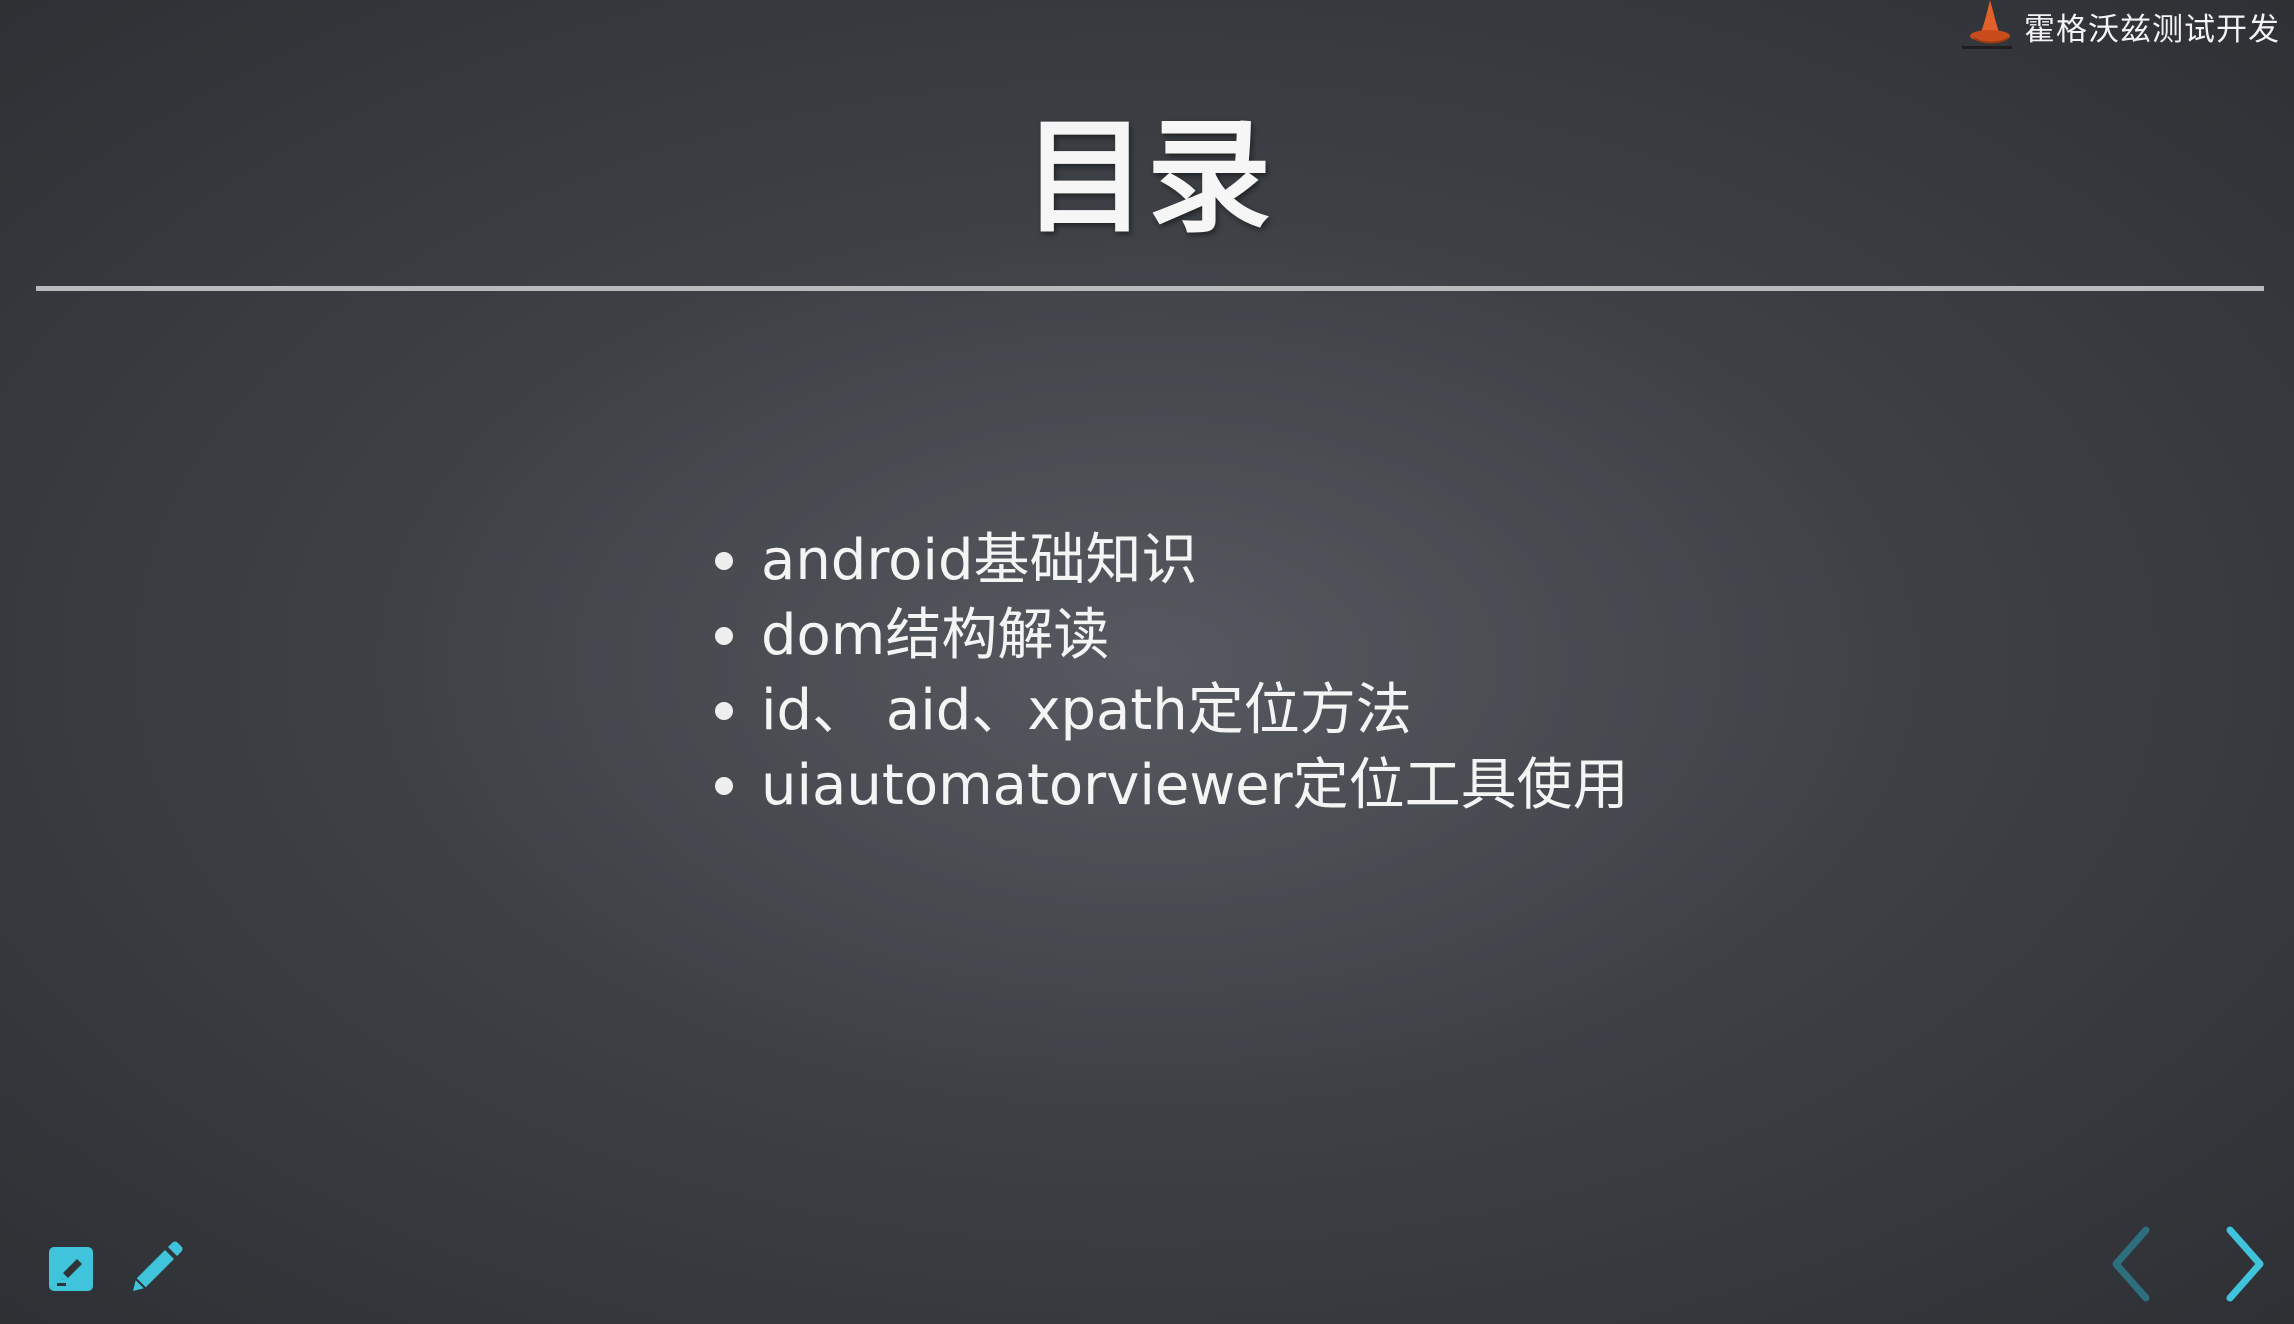 This screenshot has width=2294, height=1324. Describe the element at coordinates (71, 1269) in the screenshot. I see `edit-square-icon` at that location.